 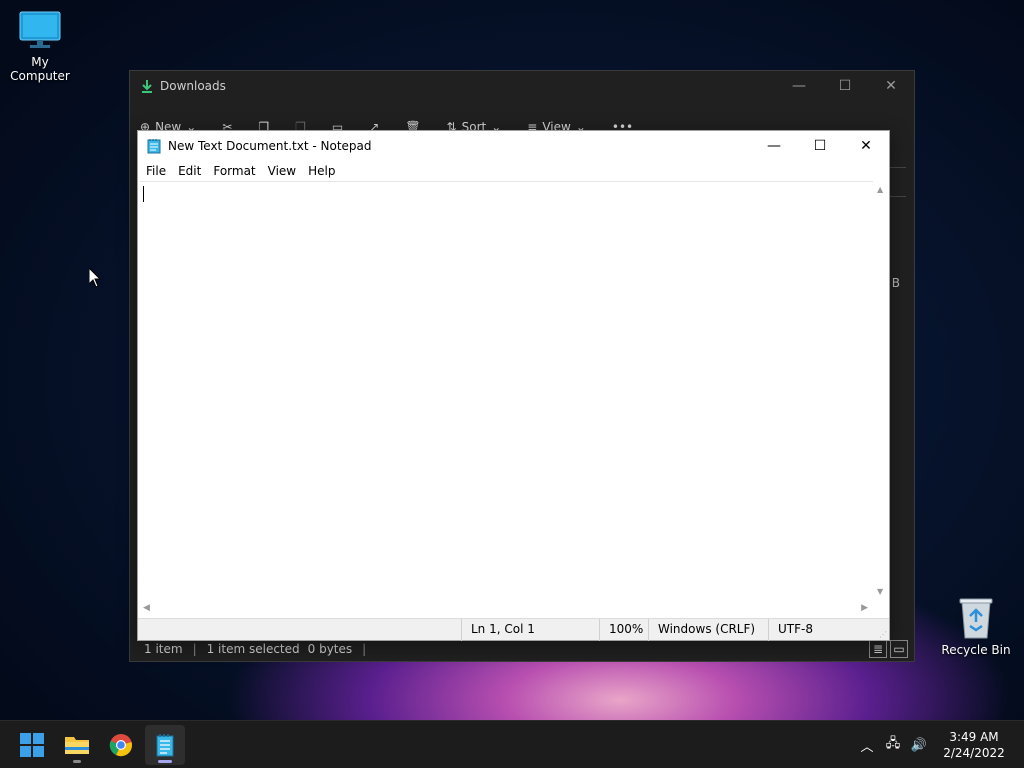 What do you see at coordinates (165, 761) in the screenshot?
I see `active-indicator` at bounding box center [165, 761].